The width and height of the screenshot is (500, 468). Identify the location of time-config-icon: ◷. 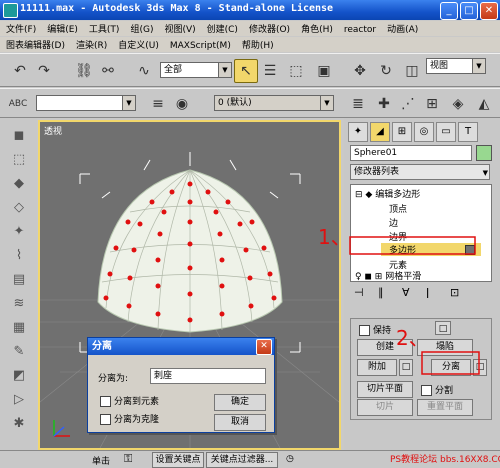
(290, 459).